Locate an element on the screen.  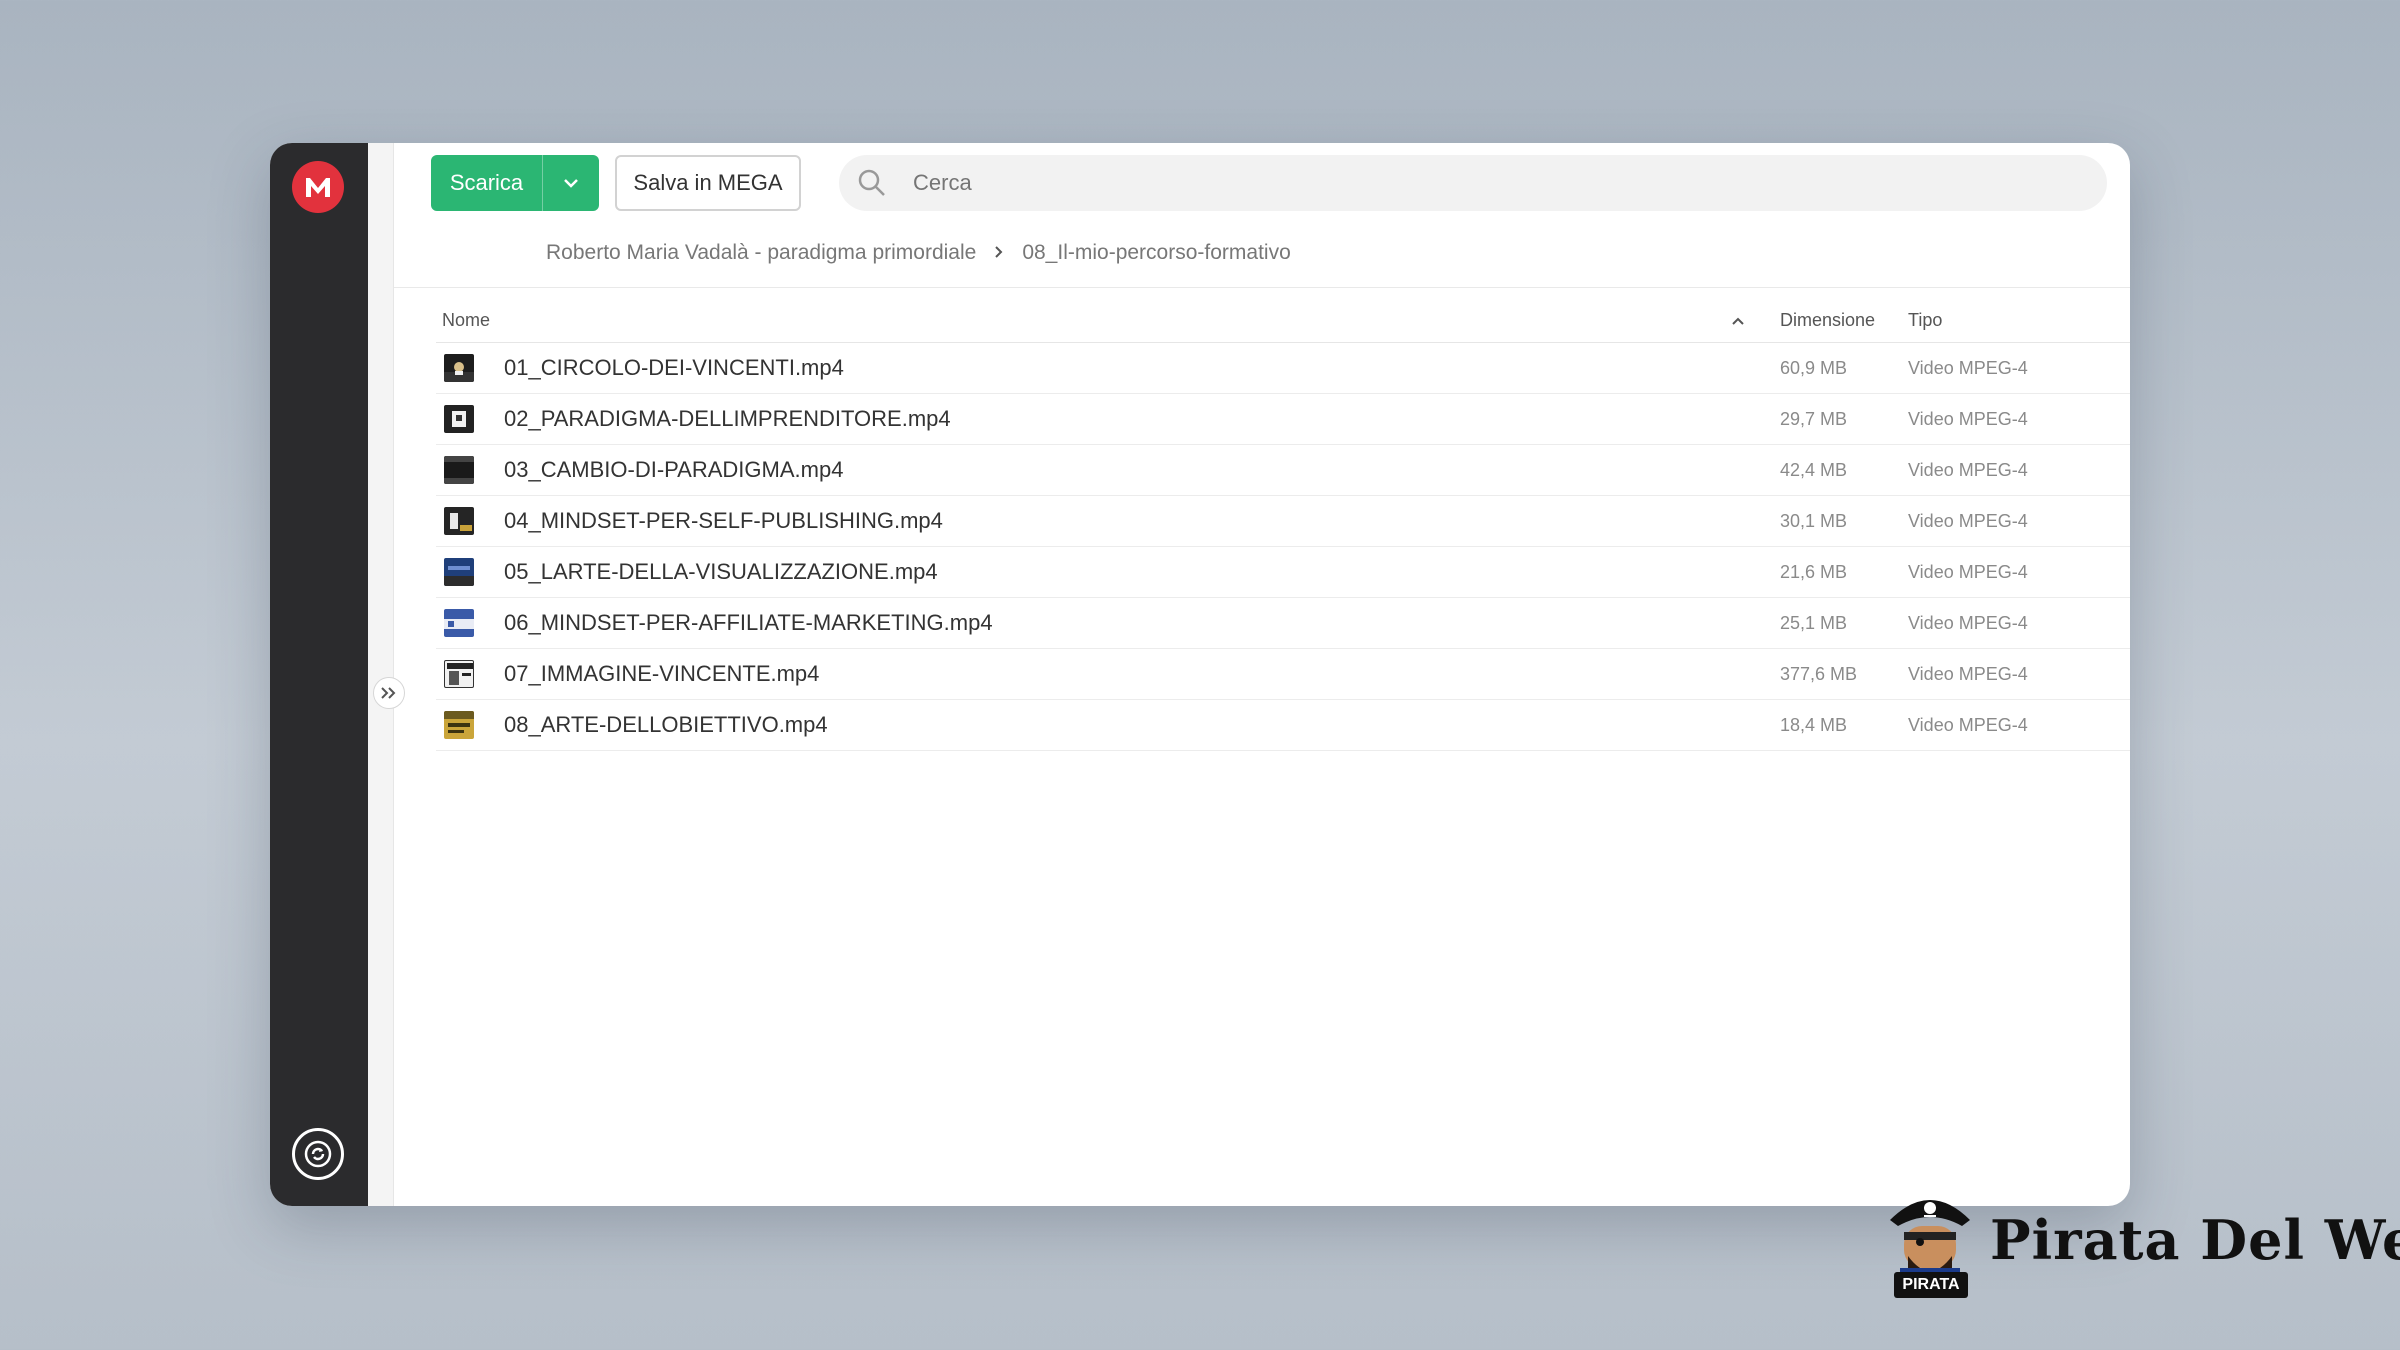
toolbar: Scarica Salva in MEGA is located at coordinates (1271, 183).